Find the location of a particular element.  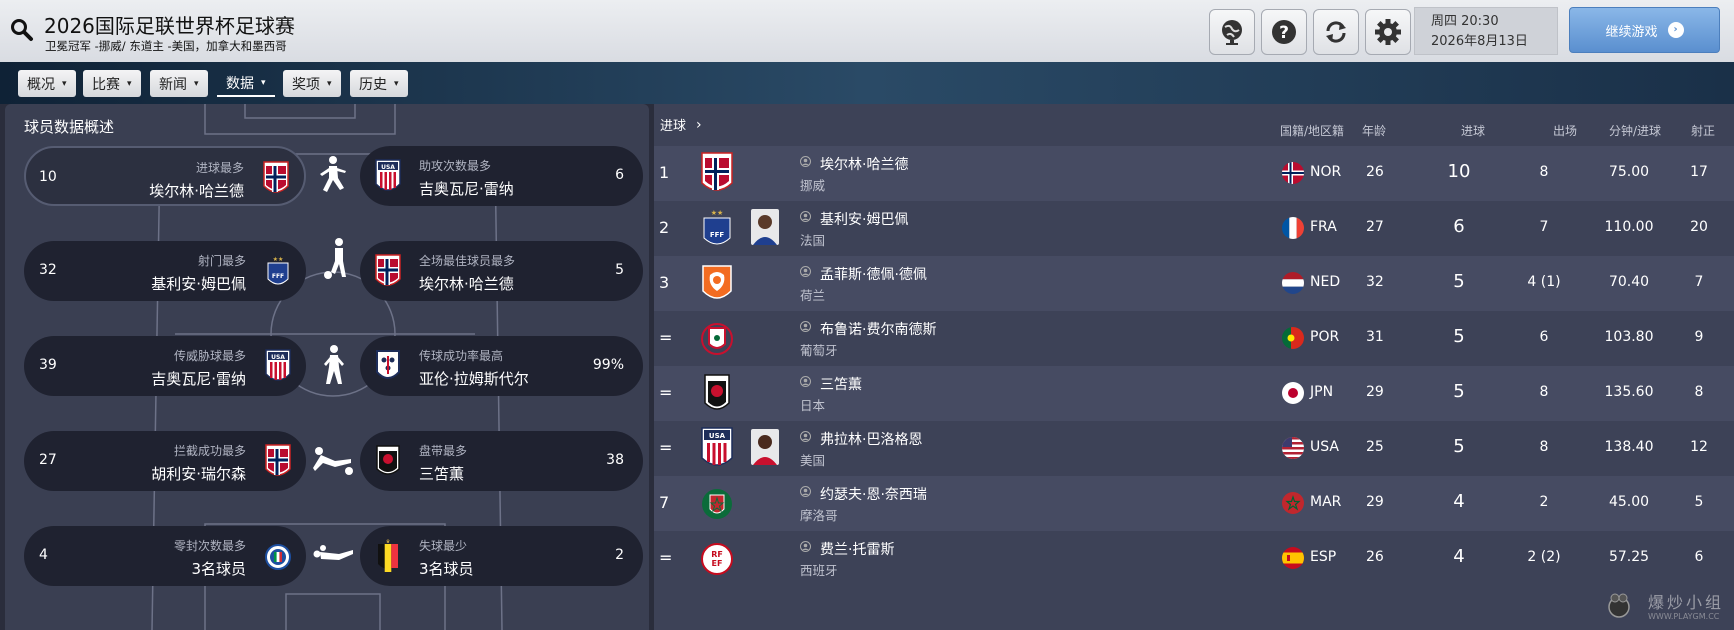

goals: 4 is located at coordinates (1459, 501).